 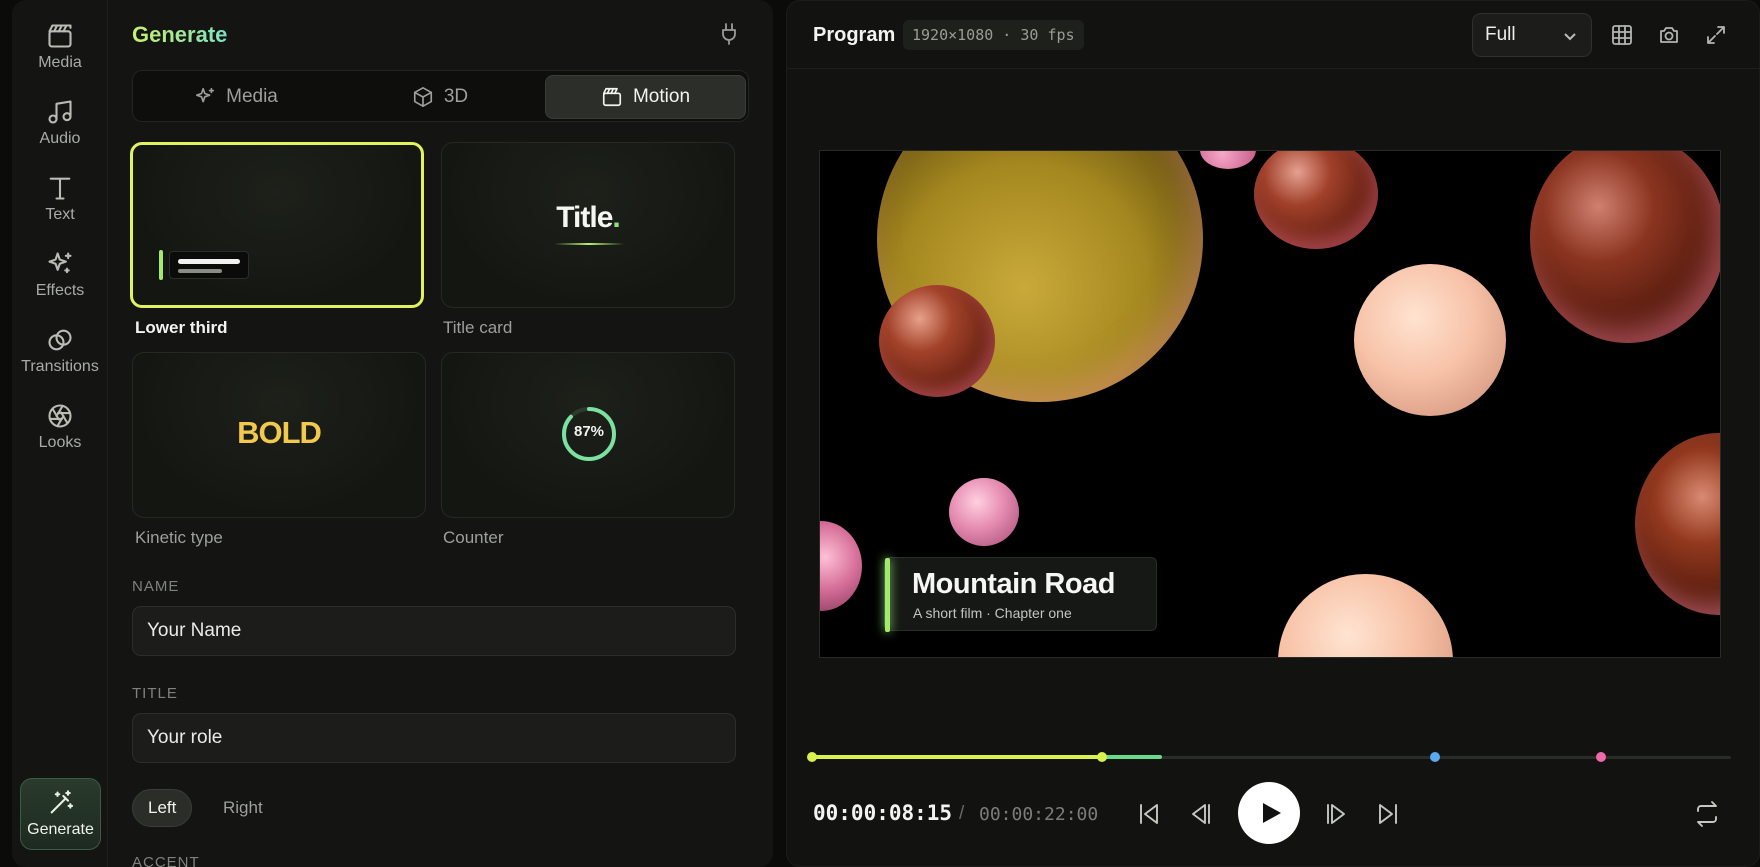 What do you see at coordinates (60, 112) in the screenshot?
I see `music-note-icon` at bounding box center [60, 112].